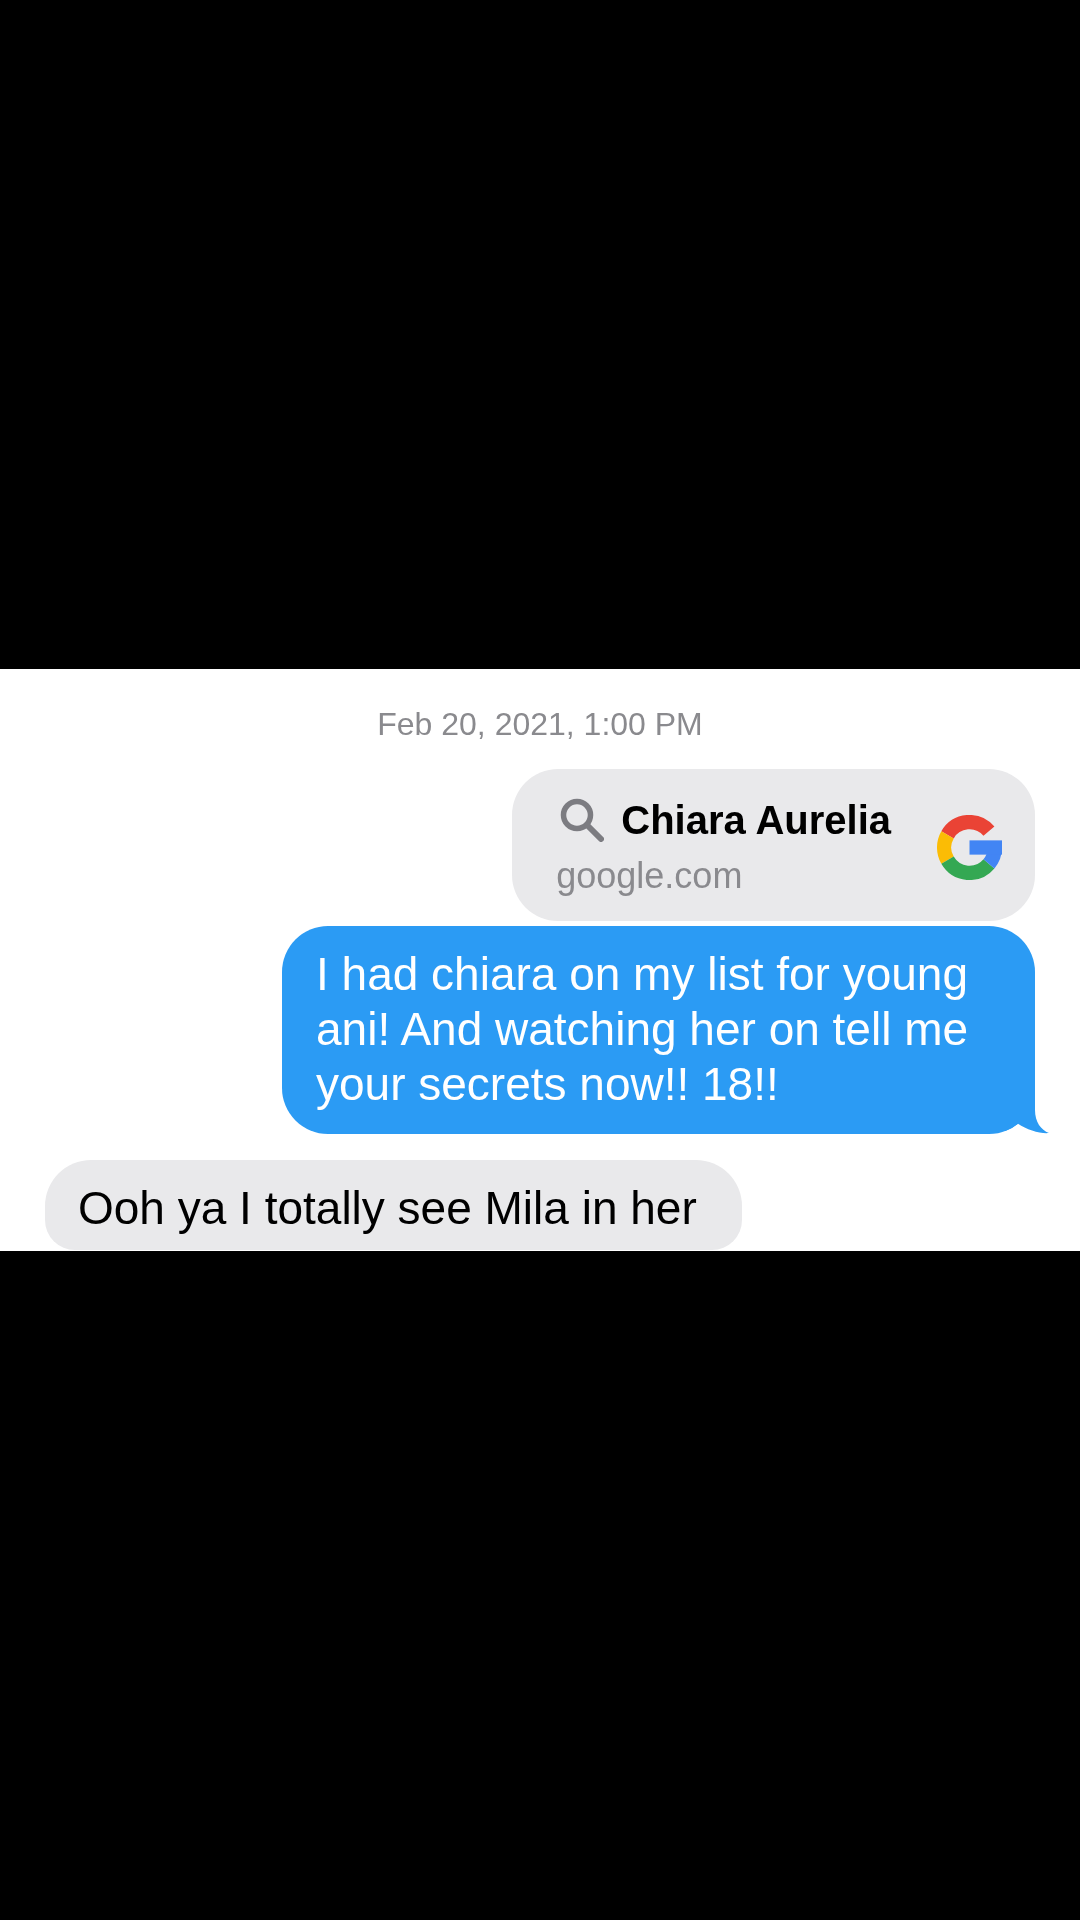 This screenshot has height=1920, width=1080. I want to click on received-message: Ooh ya I totally see Mila in her, so click(393, 1205).